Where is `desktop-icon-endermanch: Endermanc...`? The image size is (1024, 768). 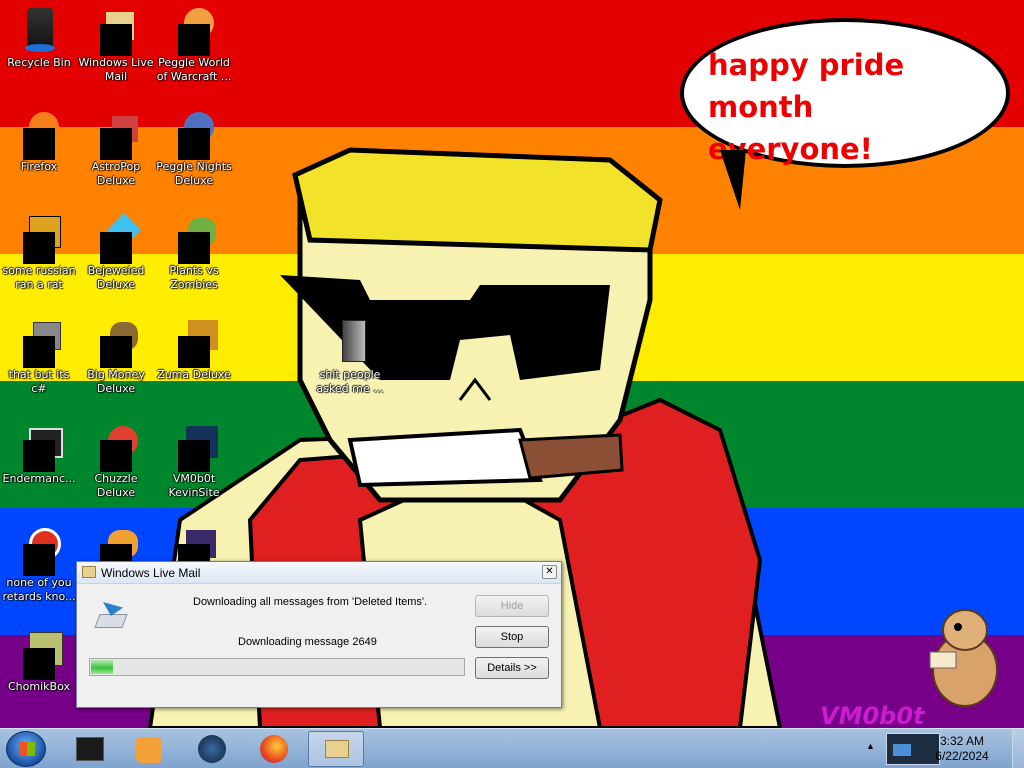 desktop-icon-endermanch: Endermanc... is located at coordinates (39, 454).